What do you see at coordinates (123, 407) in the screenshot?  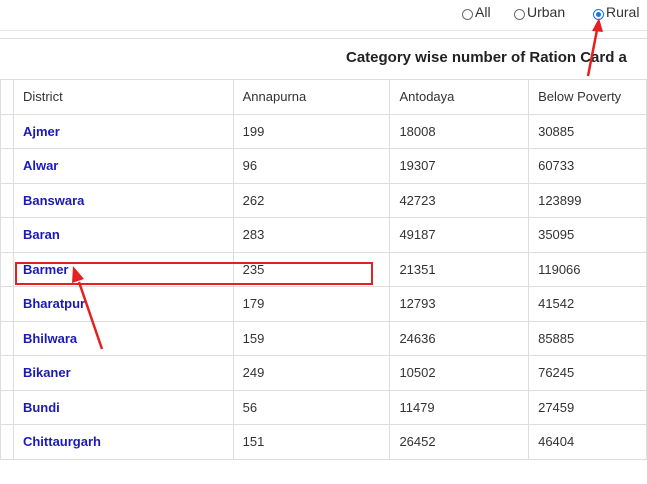 I see `district-cell: Bundi` at bounding box center [123, 407].